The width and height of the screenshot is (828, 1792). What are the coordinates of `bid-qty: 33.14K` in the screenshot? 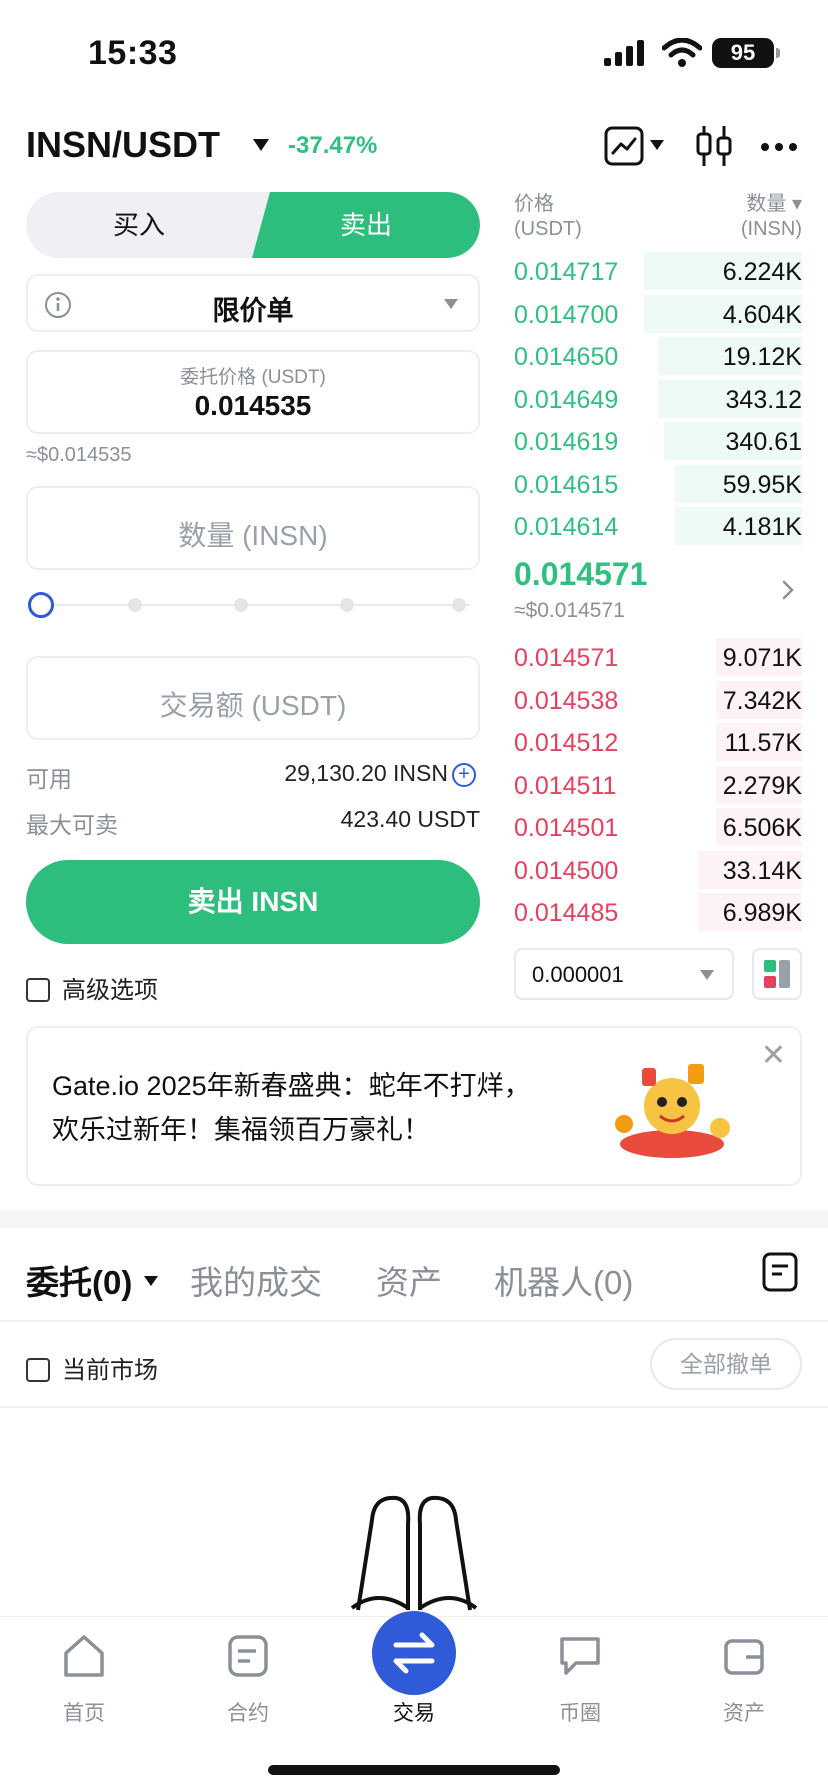 It's located at (762, 870).